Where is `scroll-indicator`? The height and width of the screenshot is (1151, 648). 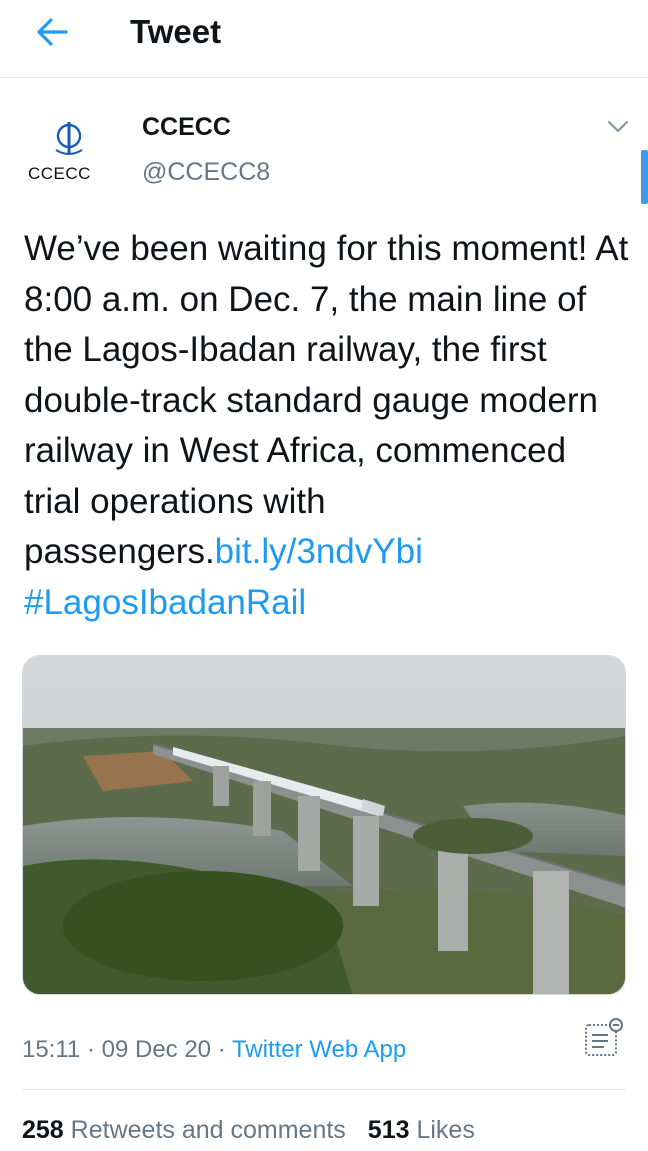
scroll-indicator is located at coordinates (644, 177).